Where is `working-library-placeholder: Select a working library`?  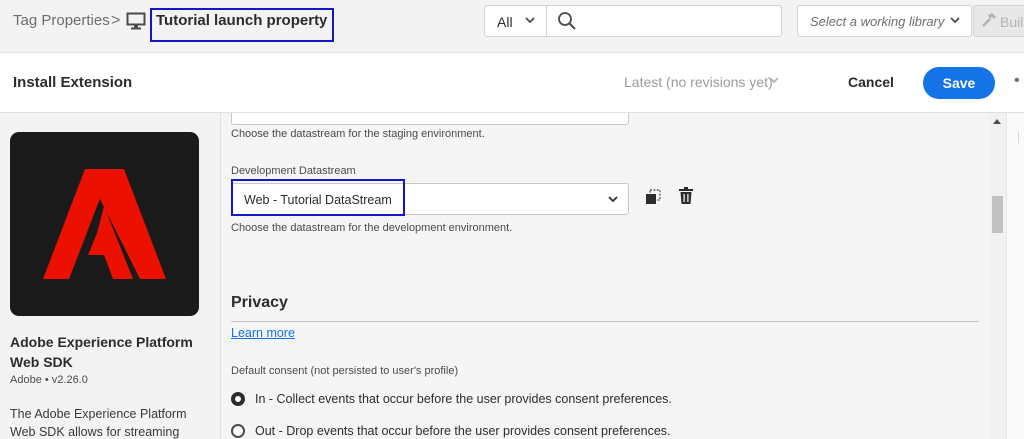
working-library-placeholder: Select a working library is located at coordinates (877, 21).